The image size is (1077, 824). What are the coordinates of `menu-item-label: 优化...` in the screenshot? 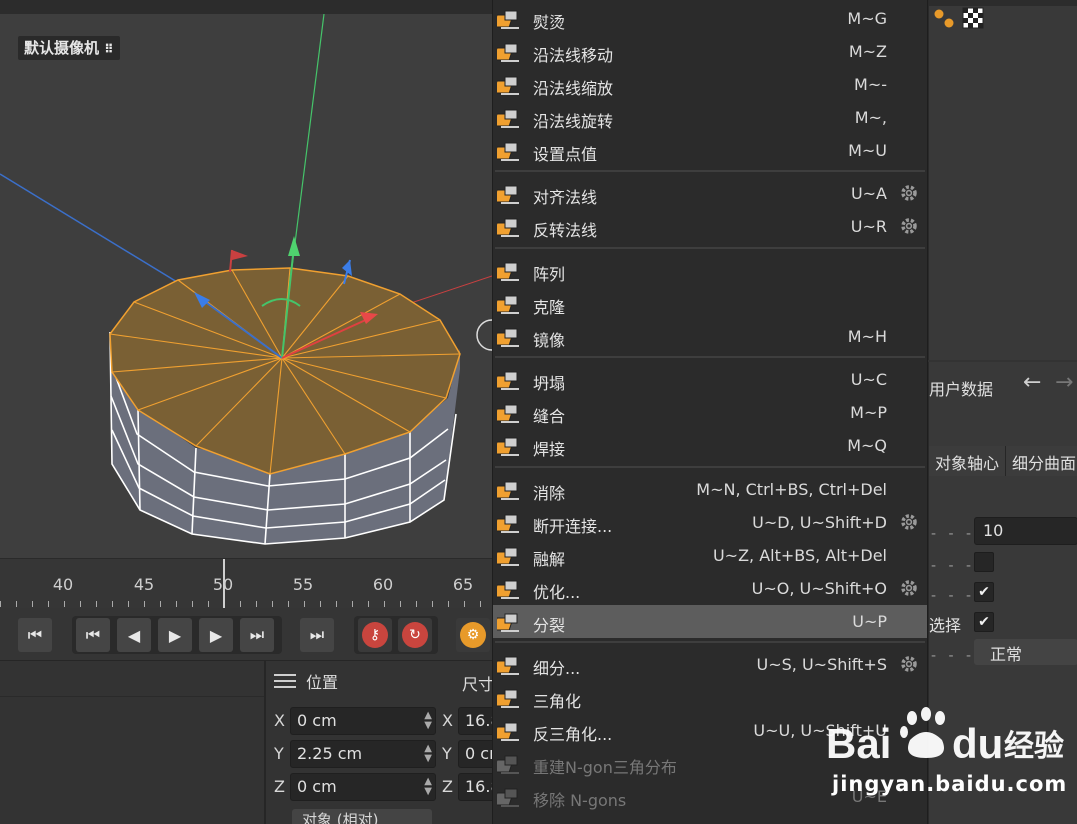 It's located at (557, 592).